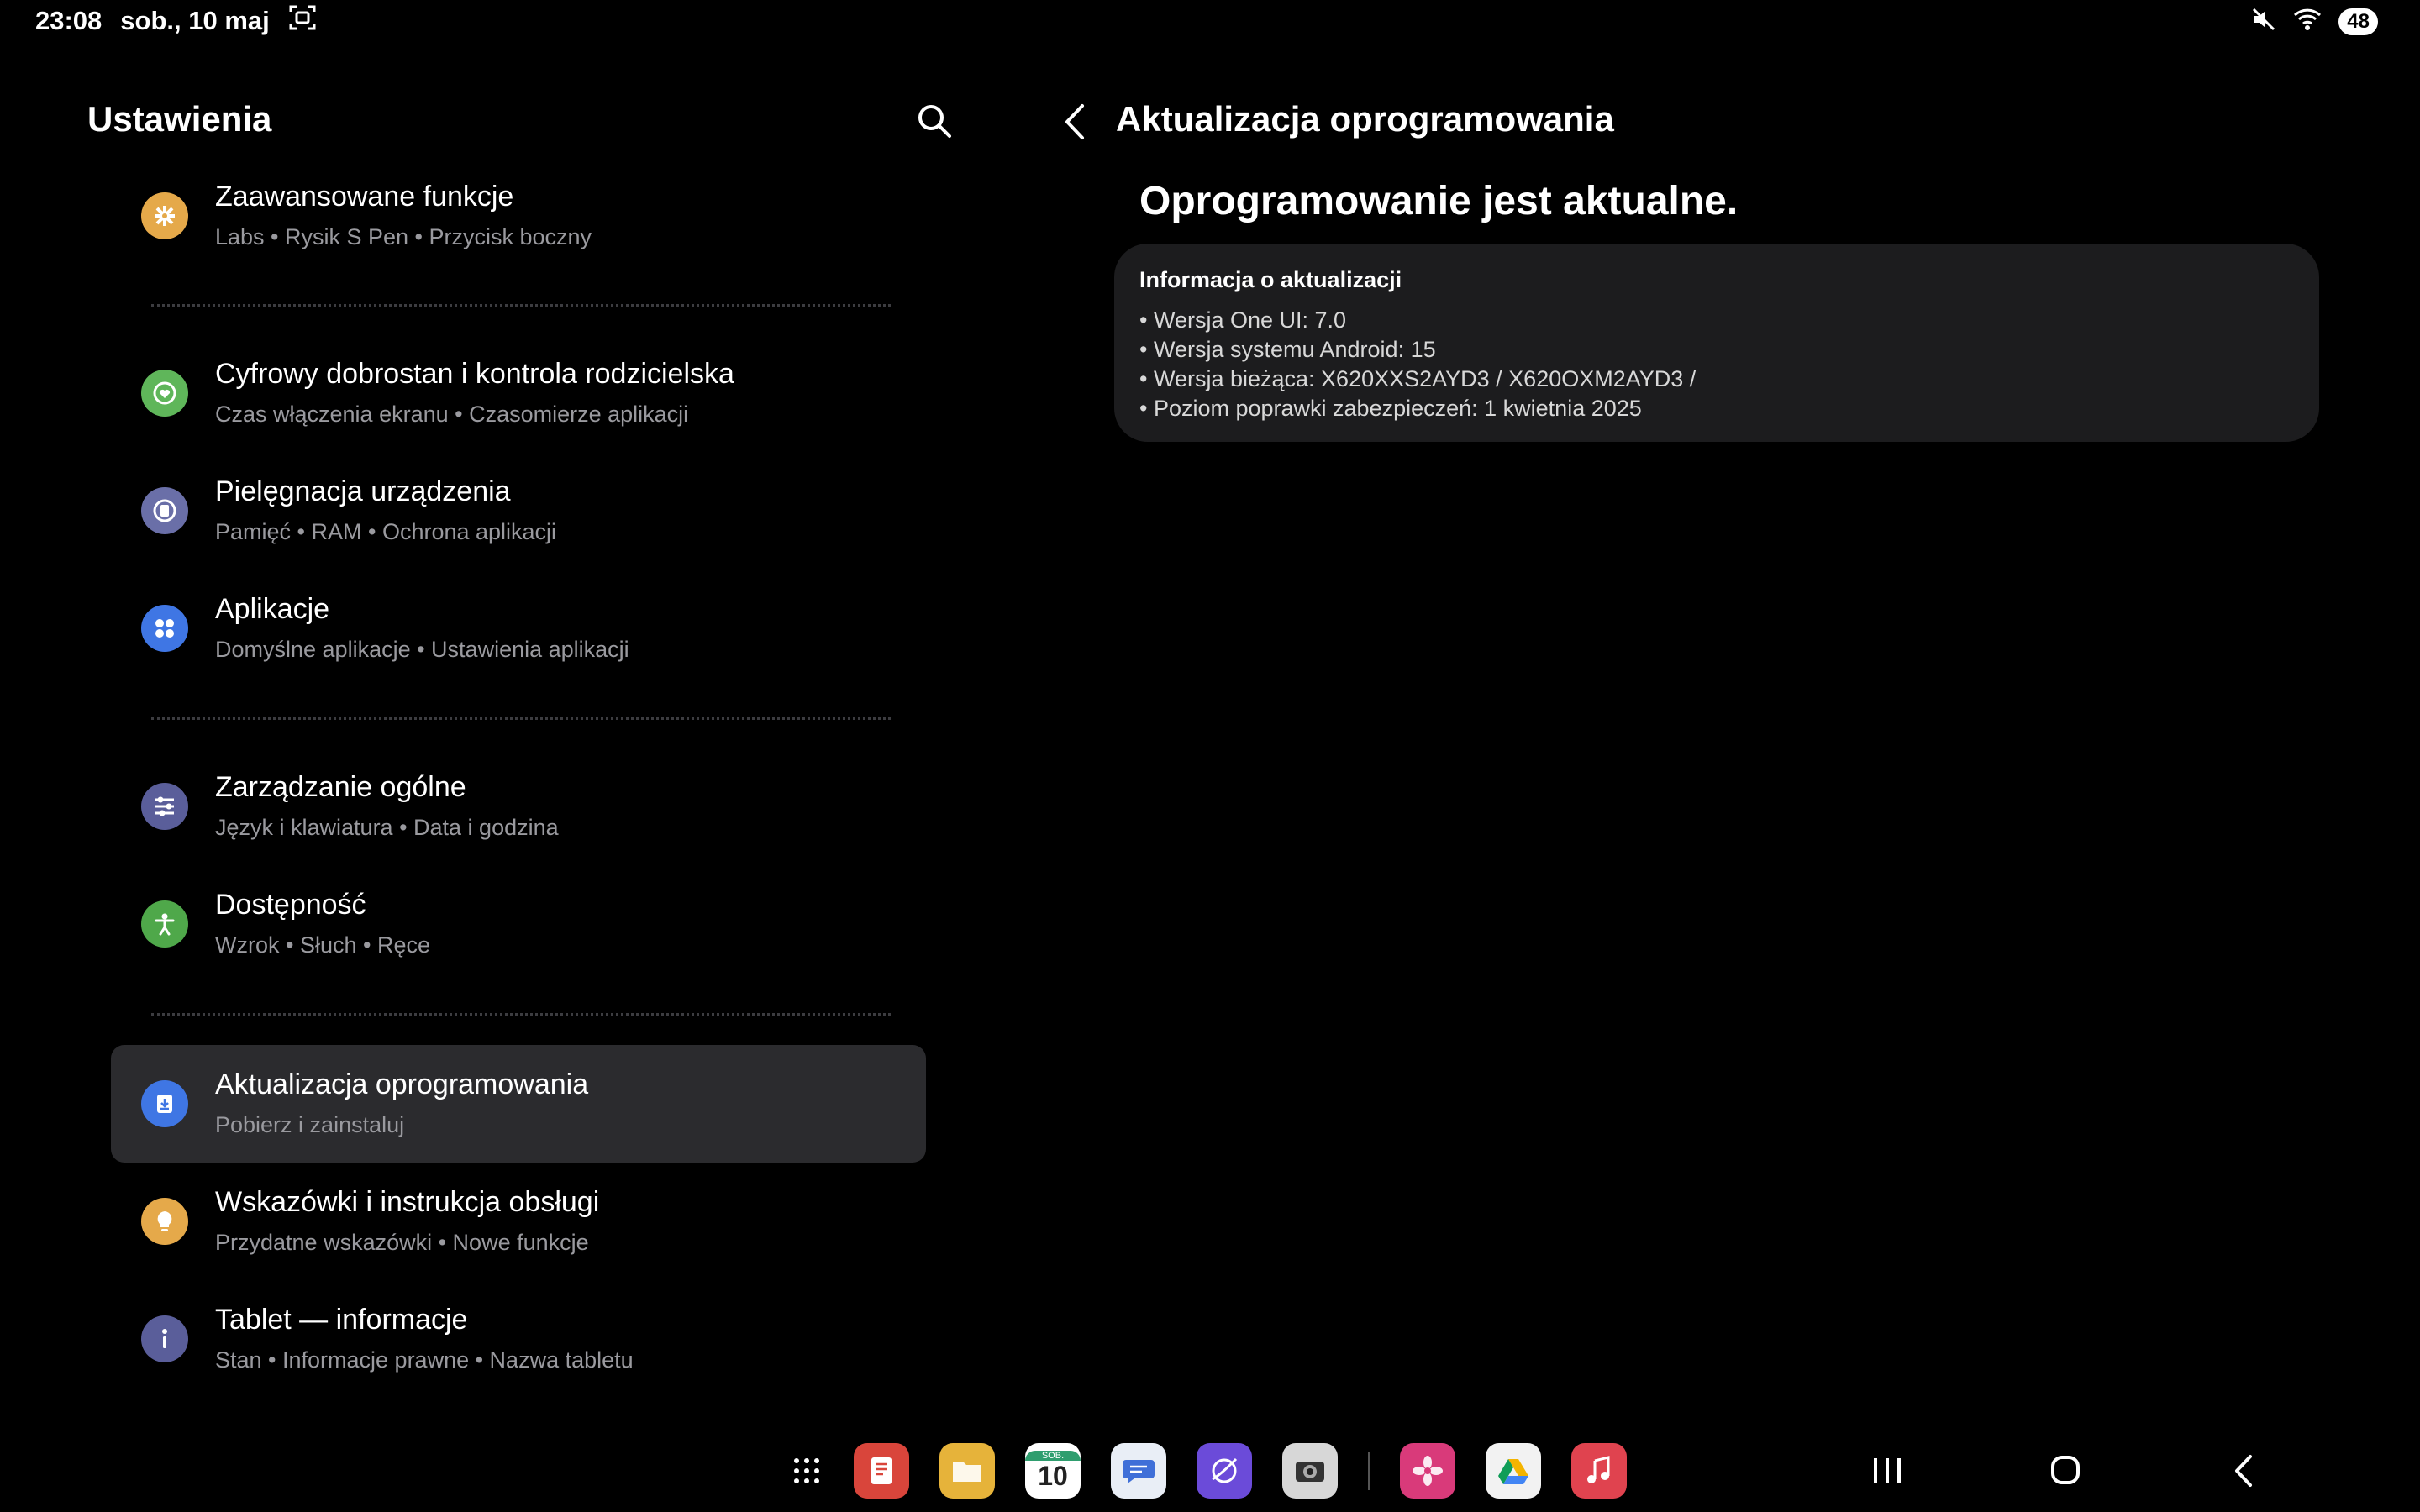  I want to click on card-heading: Informacja o aktualizacji, so click(1270, 279).